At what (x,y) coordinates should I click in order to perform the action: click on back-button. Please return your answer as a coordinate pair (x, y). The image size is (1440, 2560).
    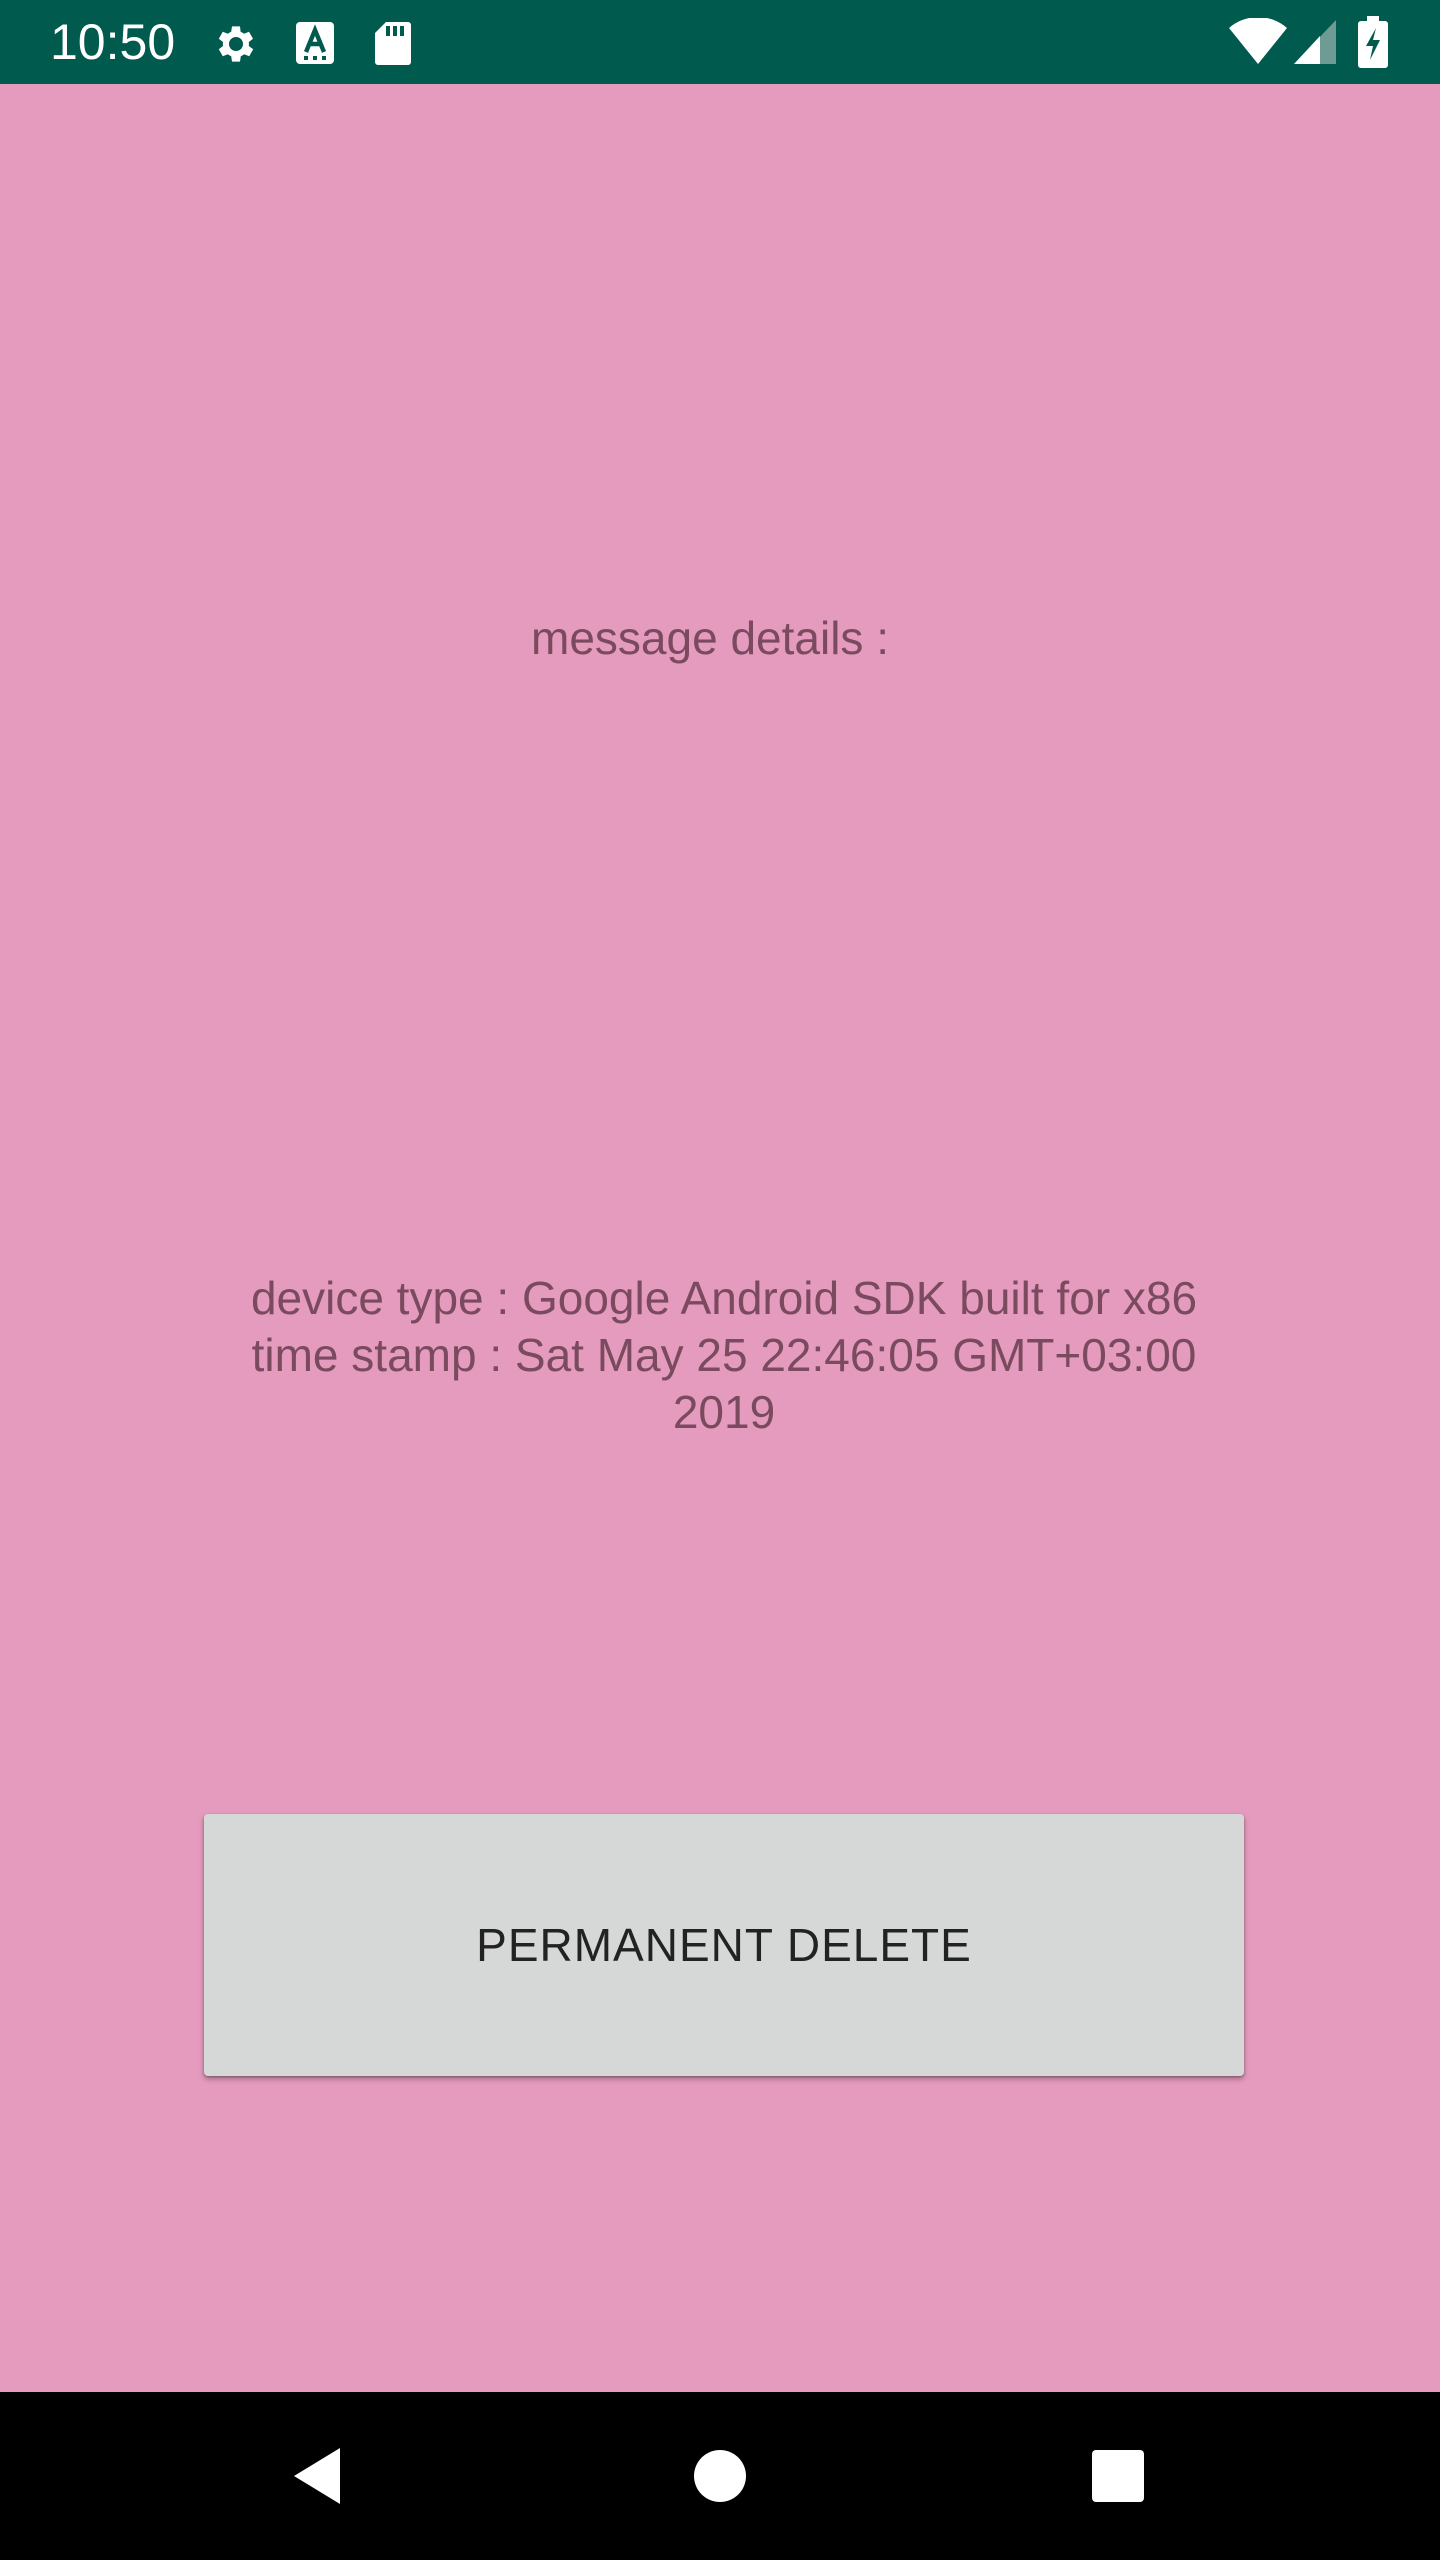
    Looking at the image, I should click on (318, 2476).